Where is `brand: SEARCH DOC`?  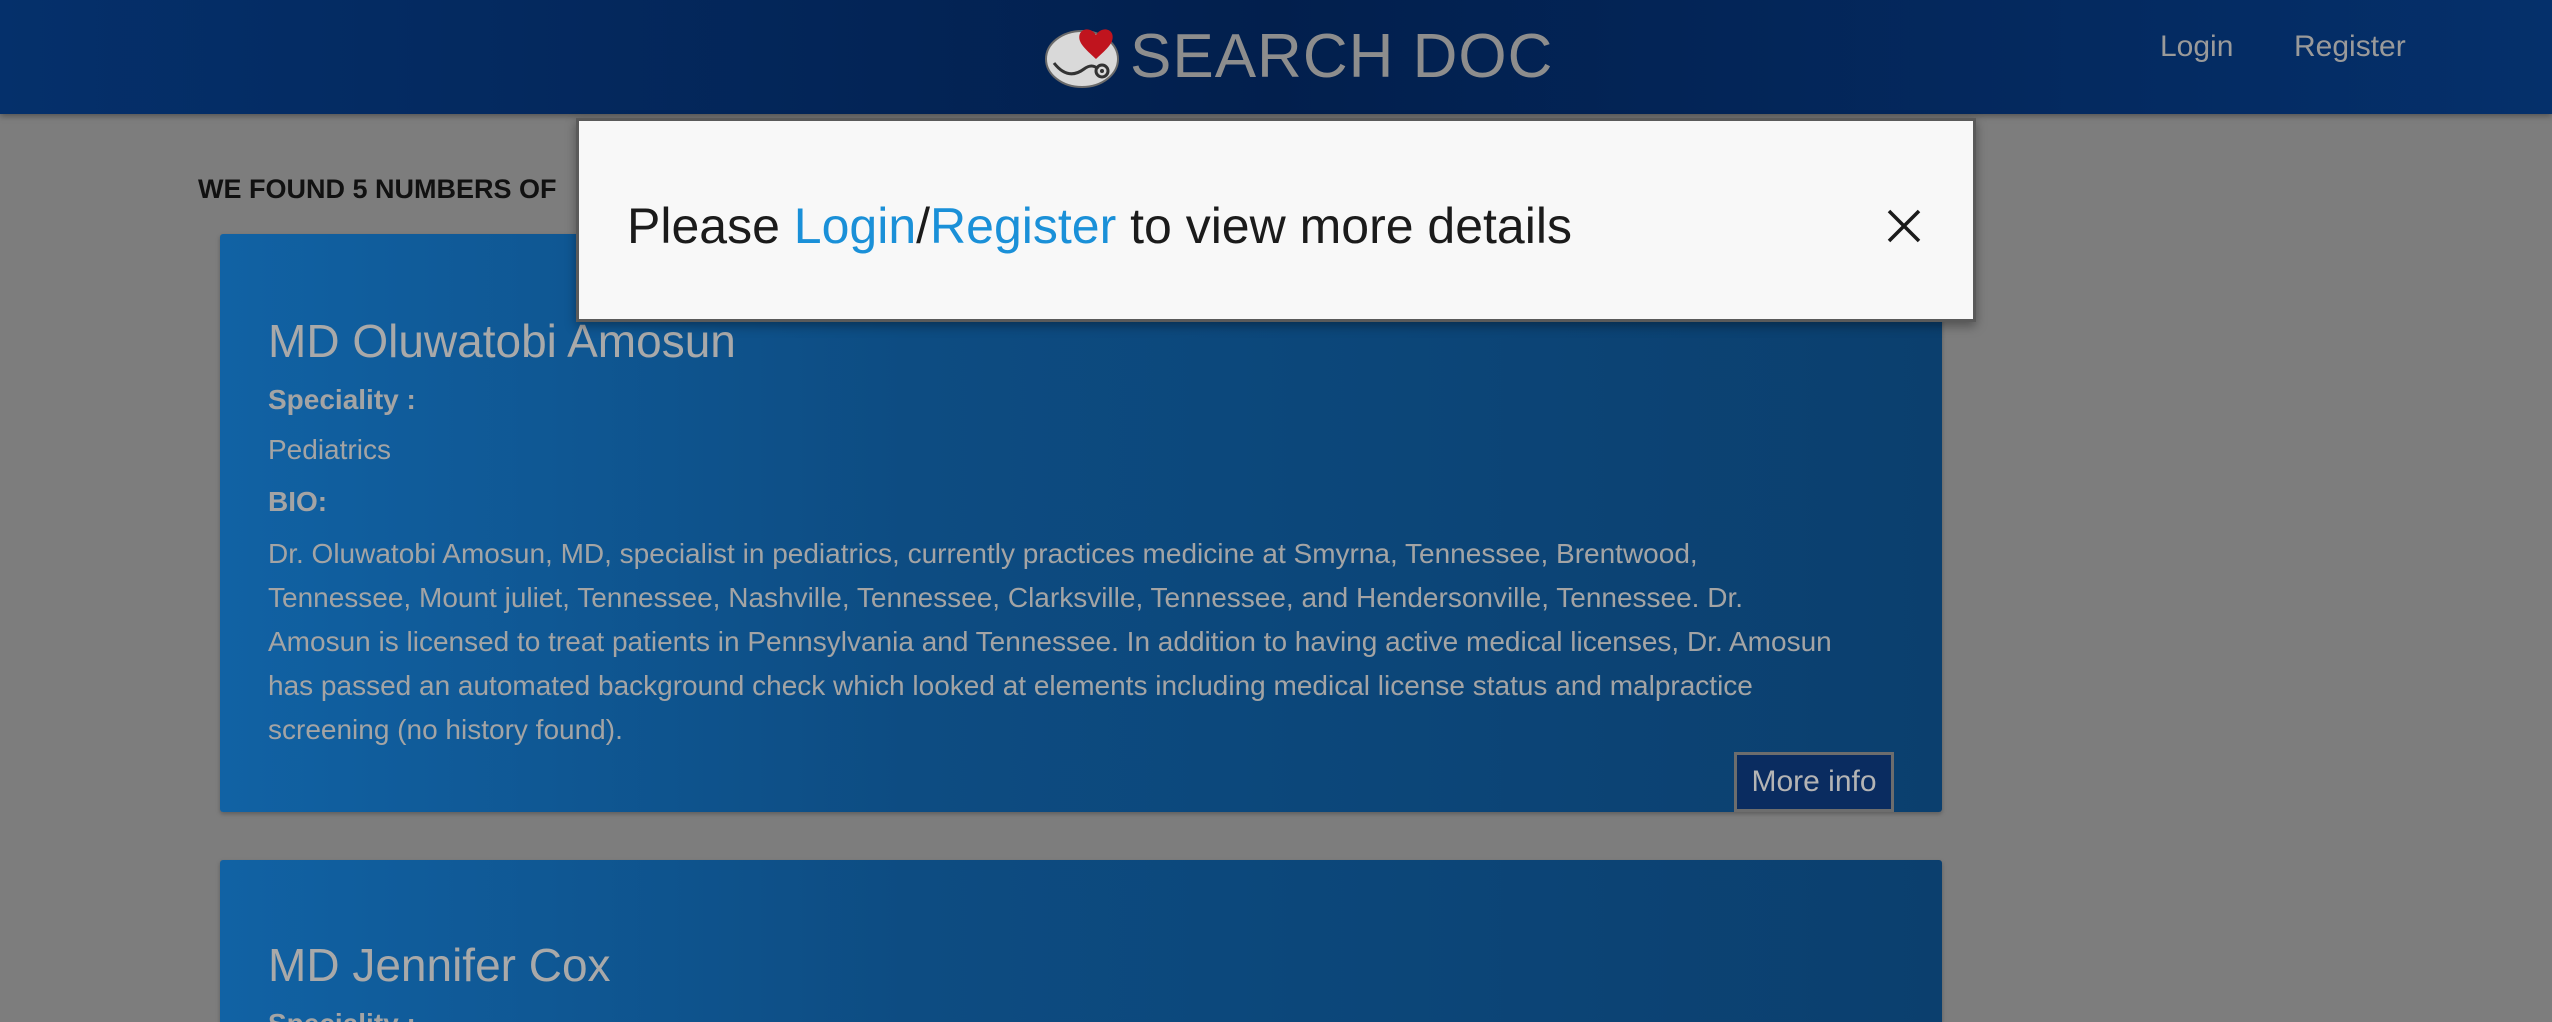 brand: SEARCH DOC is located at coordinates (1298, 57).